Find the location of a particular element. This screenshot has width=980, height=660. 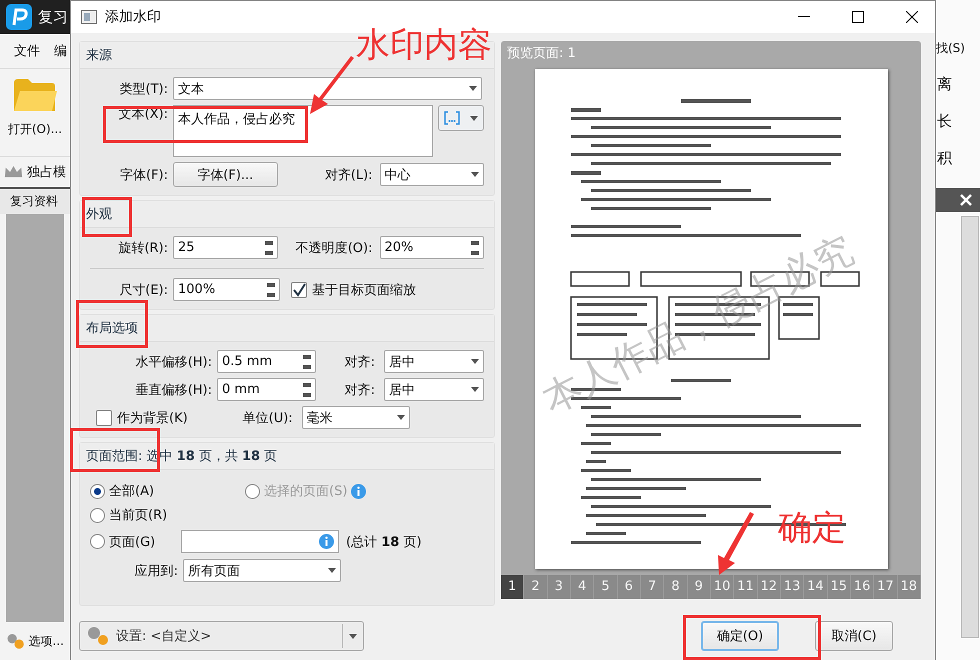

pages-input-field is located at coordinates (260, 541).